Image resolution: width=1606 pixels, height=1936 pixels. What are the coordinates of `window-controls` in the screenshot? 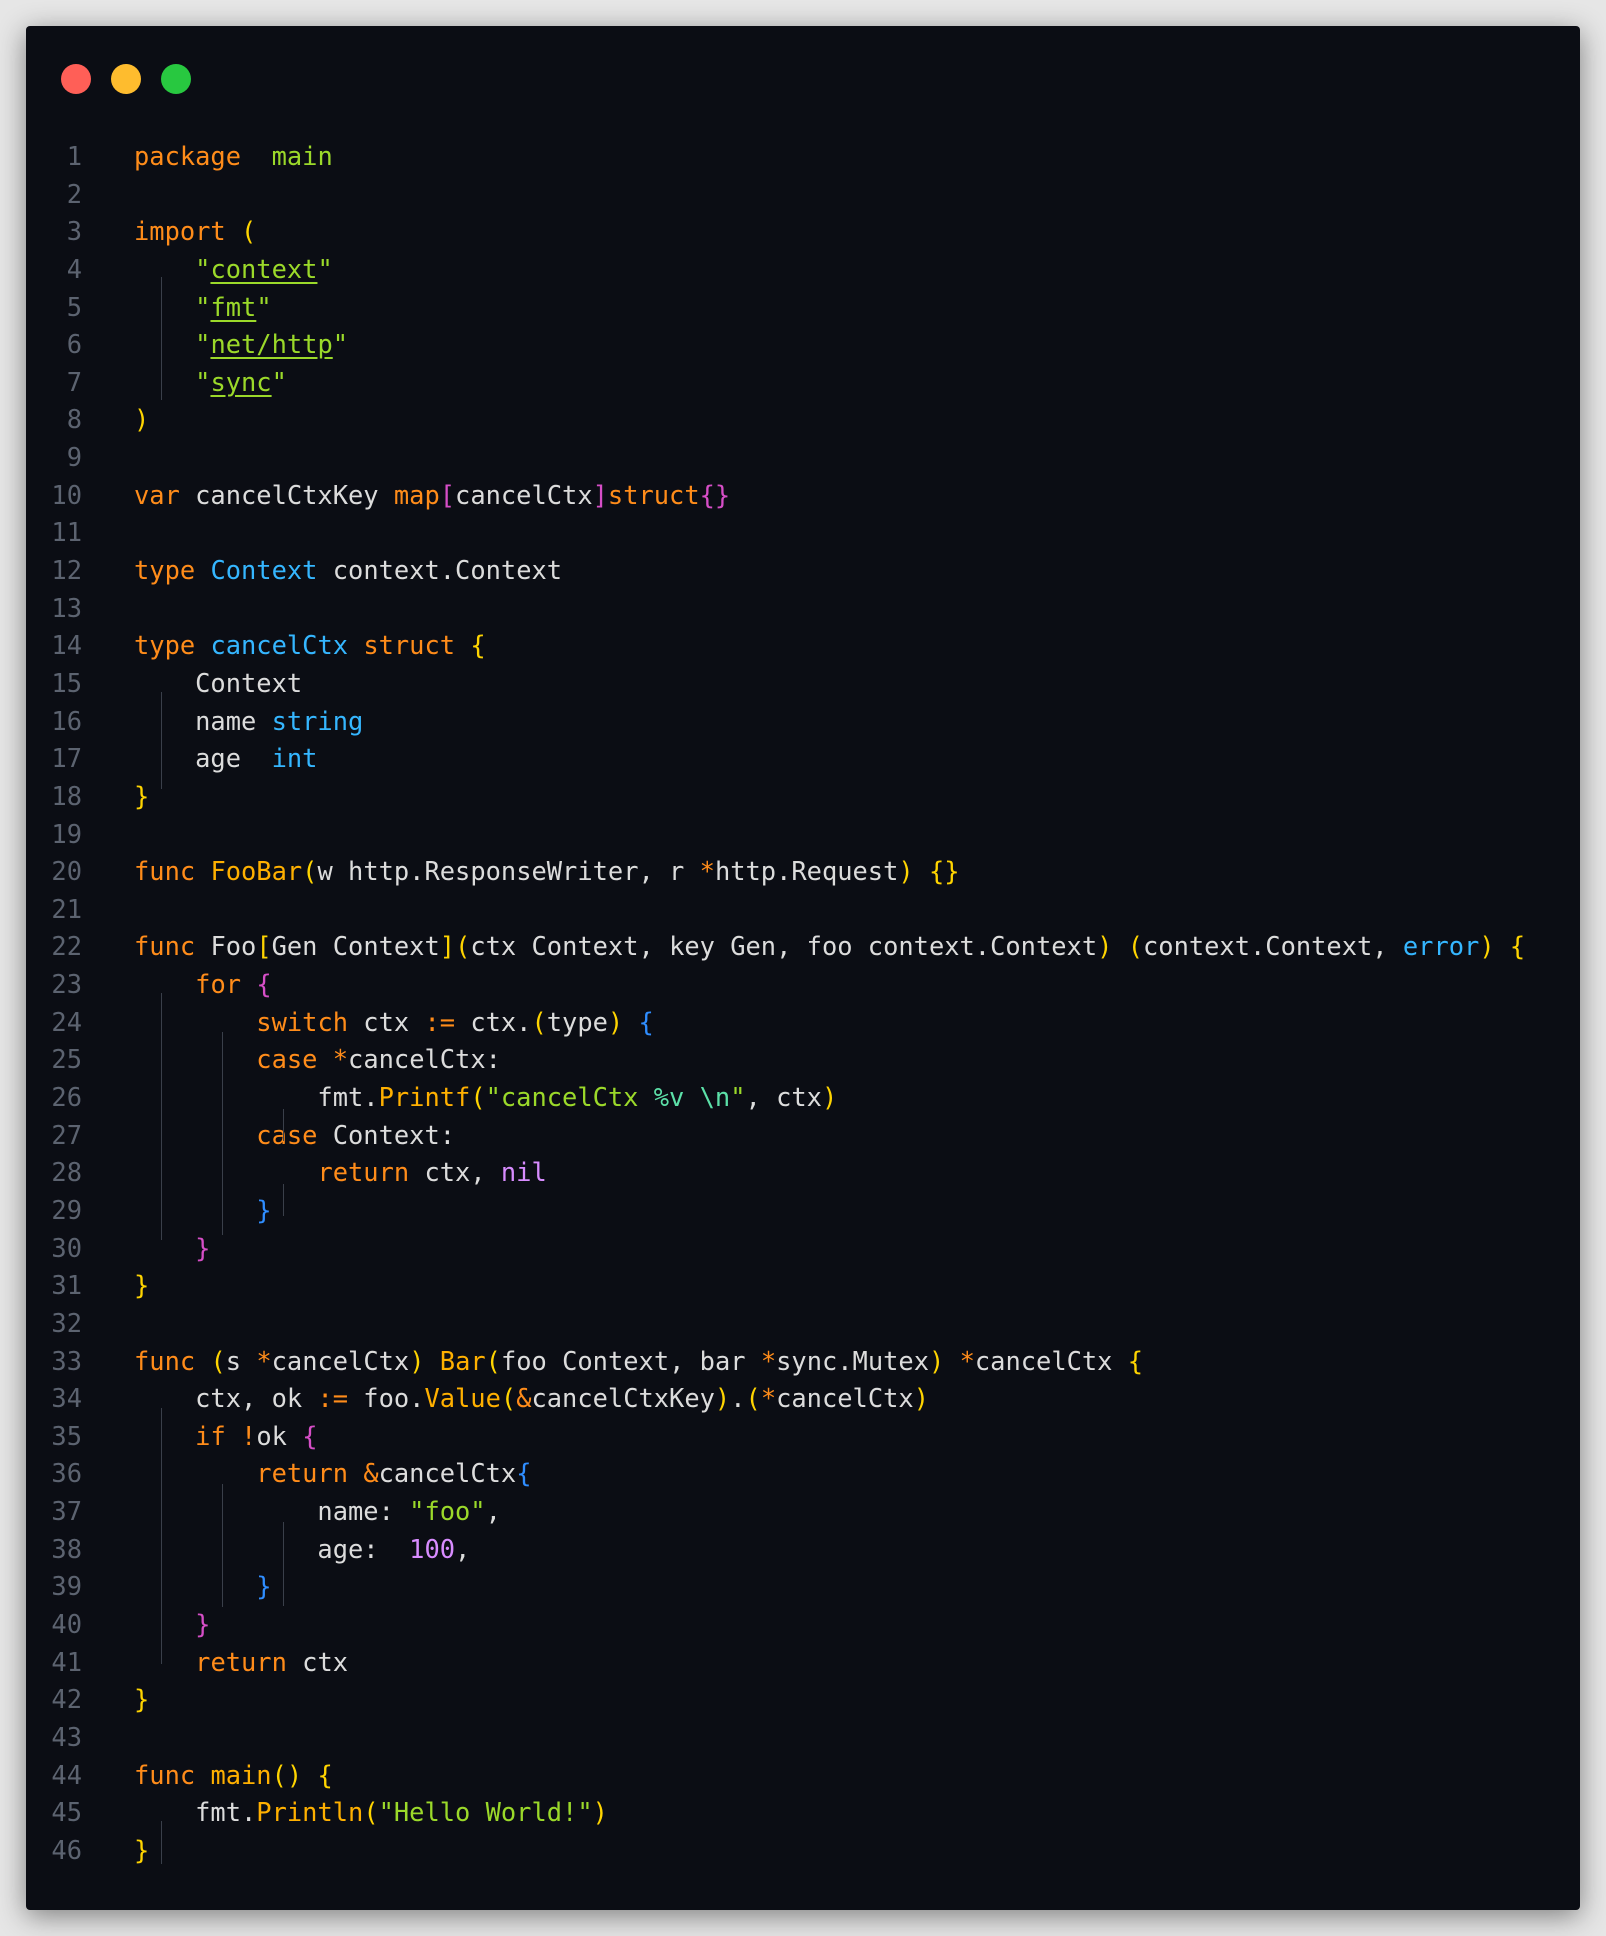 It's located at (126, 79).